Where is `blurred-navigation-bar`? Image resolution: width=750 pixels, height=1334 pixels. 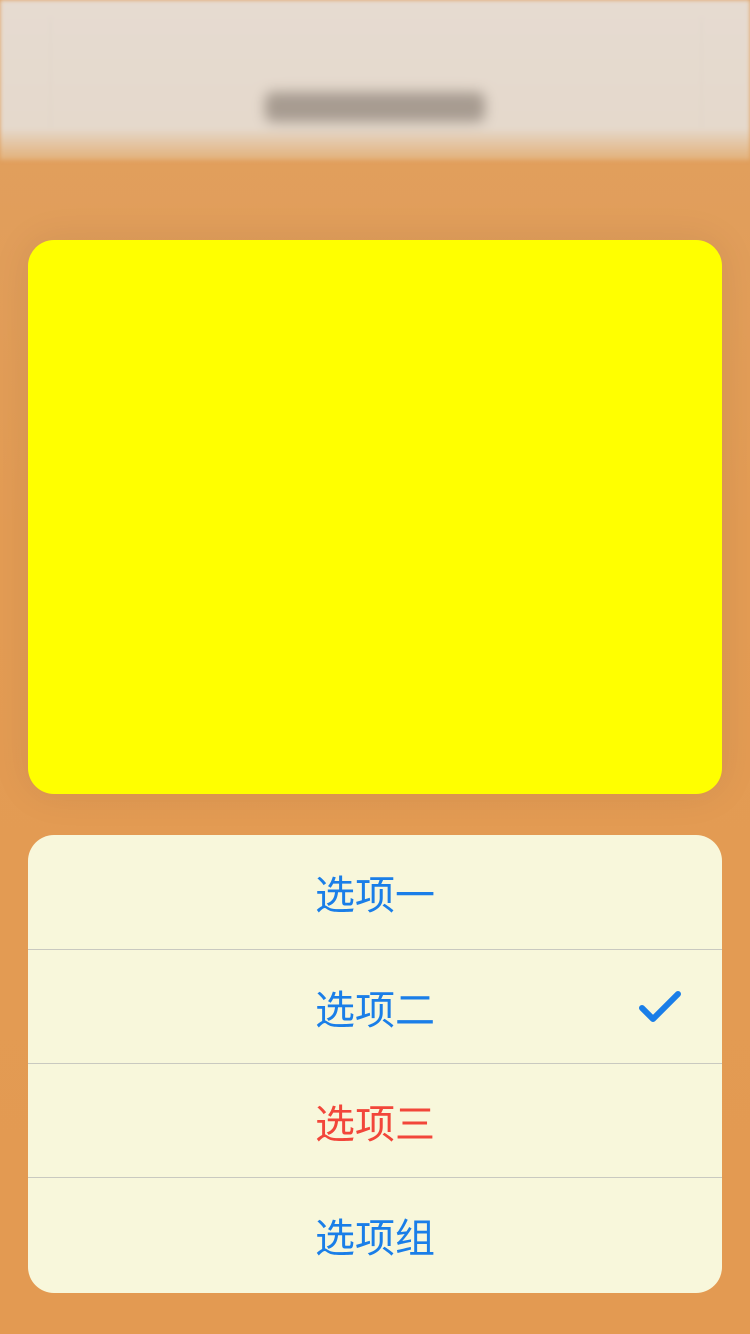
blurred-navigation-bar is located at coordinates (375, 80).